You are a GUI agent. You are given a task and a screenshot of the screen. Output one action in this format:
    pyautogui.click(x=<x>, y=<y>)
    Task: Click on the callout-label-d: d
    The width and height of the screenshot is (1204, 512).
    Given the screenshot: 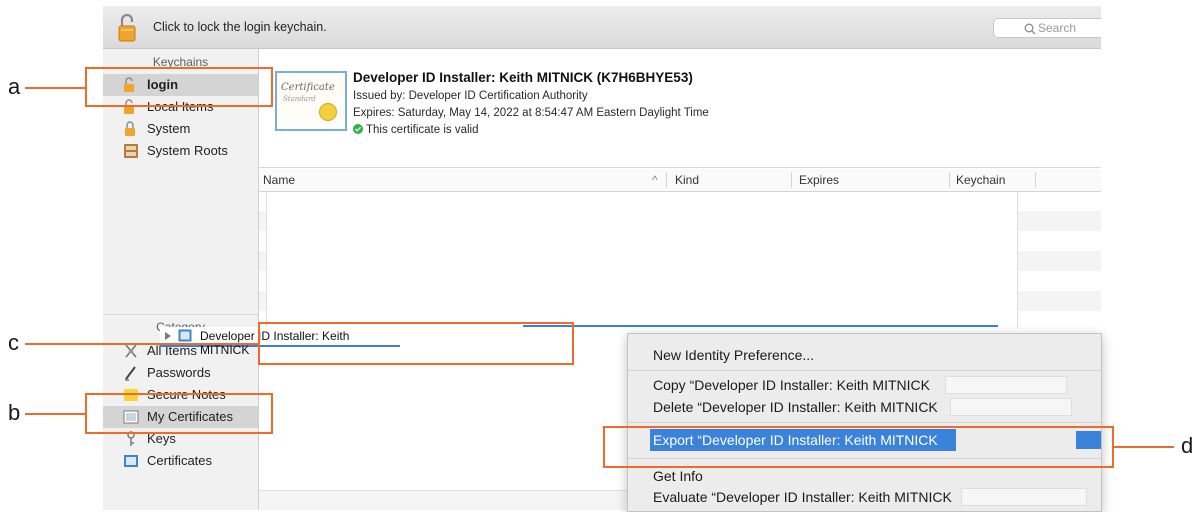 What is the action you would take?
    pyautogui.click(x=1187, y=445)
    